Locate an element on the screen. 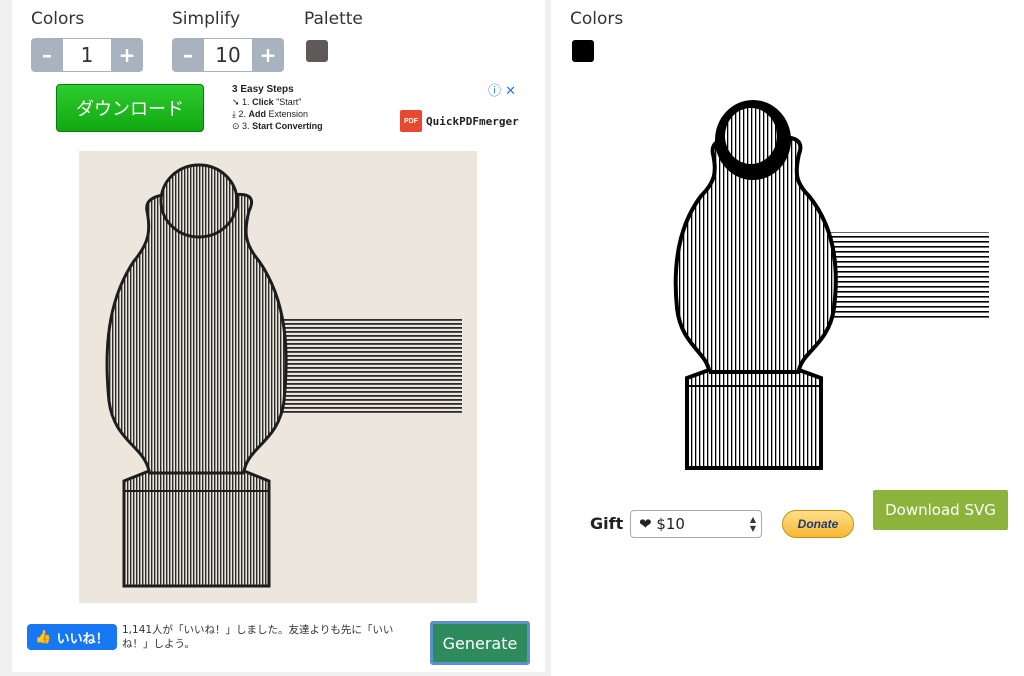 Image resolution: width=1024 pixels, height=676 pixels. ad-steps-title: 3 Easy Steps is located at coordinates (263, 89).